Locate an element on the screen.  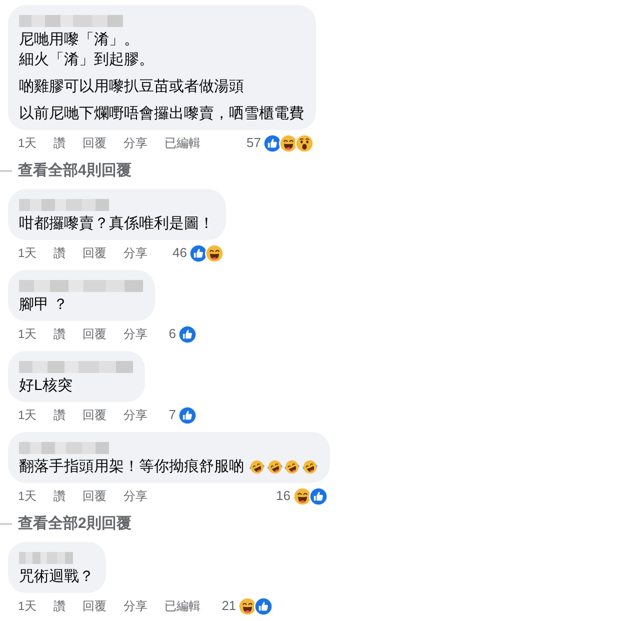
reaction-count-button: 6 is located at coordinates (180, 334).